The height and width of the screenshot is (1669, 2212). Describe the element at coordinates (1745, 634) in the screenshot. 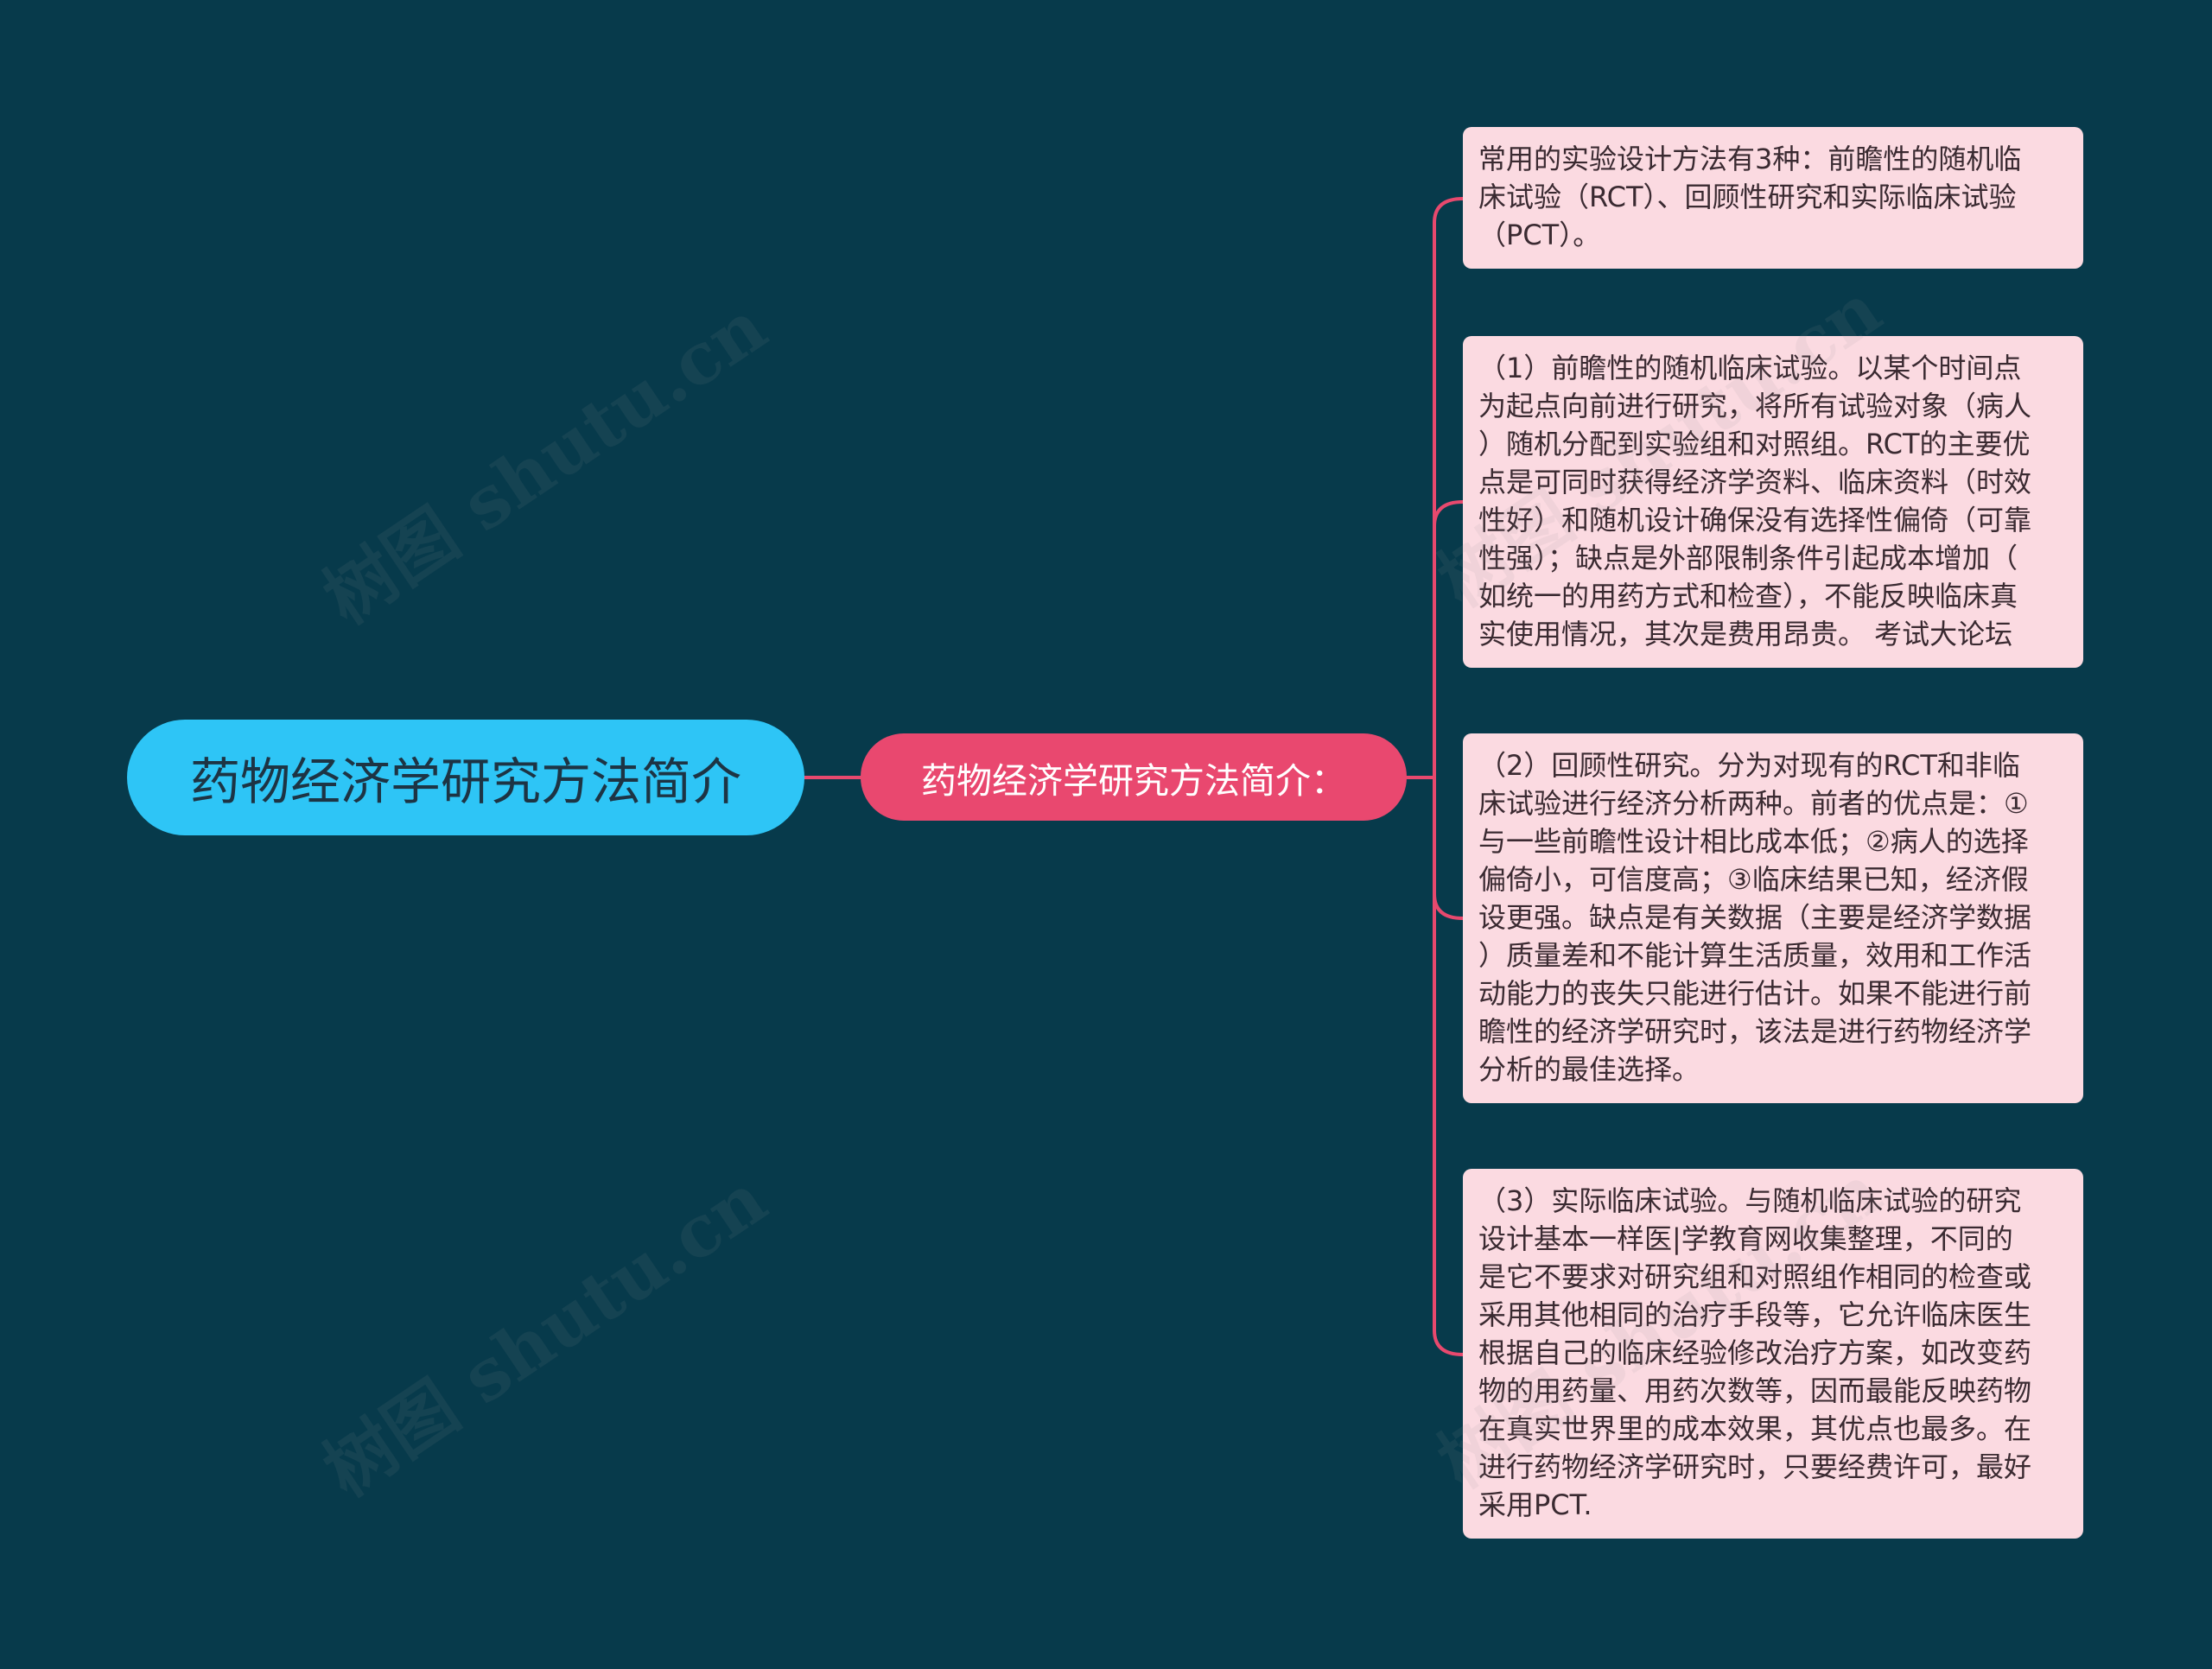

I see `leaf-text-line: 实使用情况，其次是费用昂贵。 考试大论坛` at that location.